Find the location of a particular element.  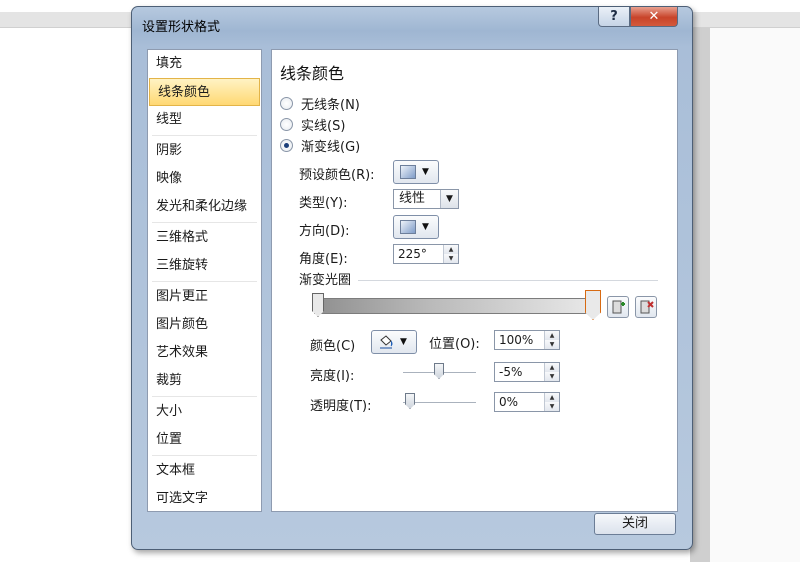

brightness-value: -5% is located at coordinates (511, 372).